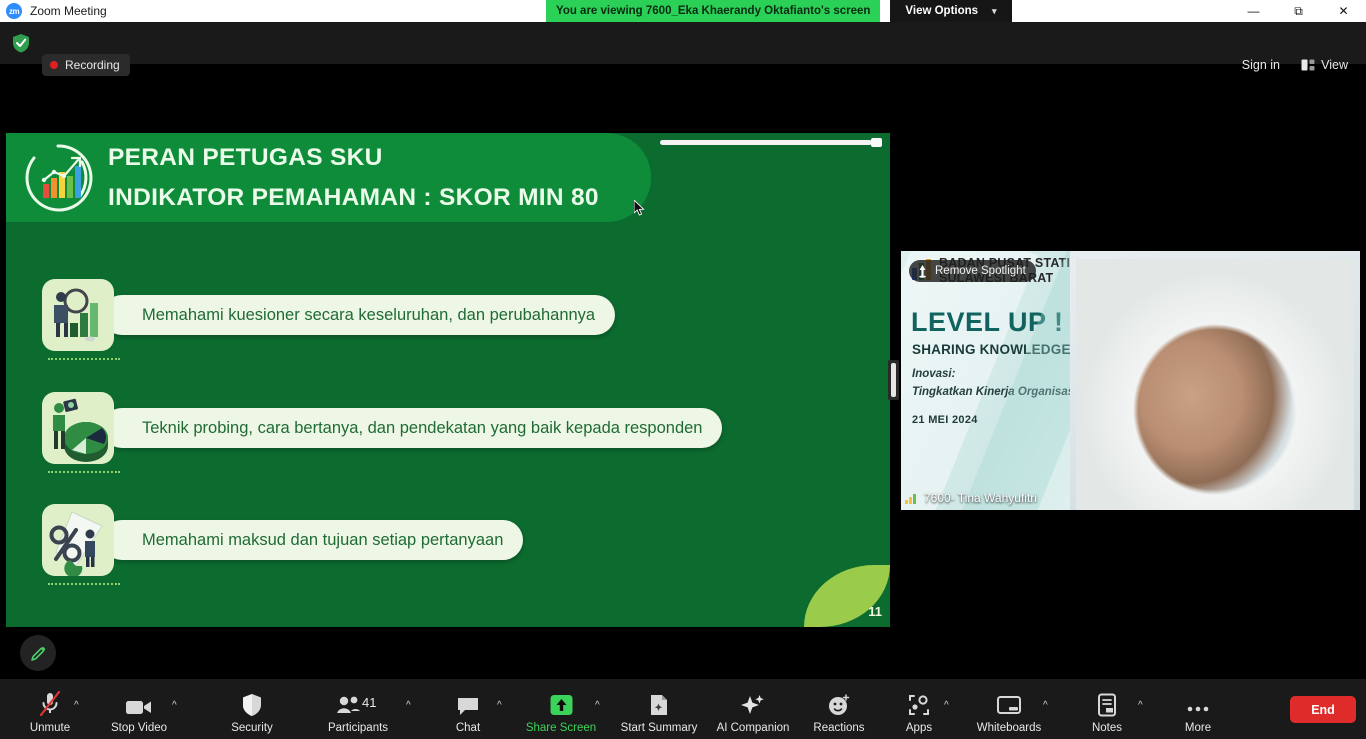 The width and height of the screenshot is (1366, 739). Describe the element at coordinates (68, 11) in the screenshot. I see `window-title: Zoom Meeting` at that location.